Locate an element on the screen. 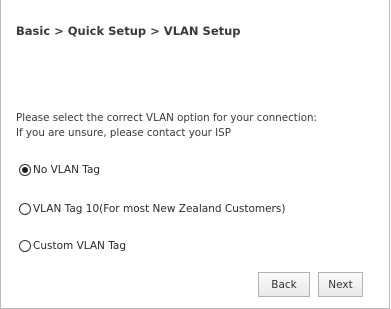 This screenshot has height=309, width=391. radio-no-vlan-tag is located at coordinates (25, 170).